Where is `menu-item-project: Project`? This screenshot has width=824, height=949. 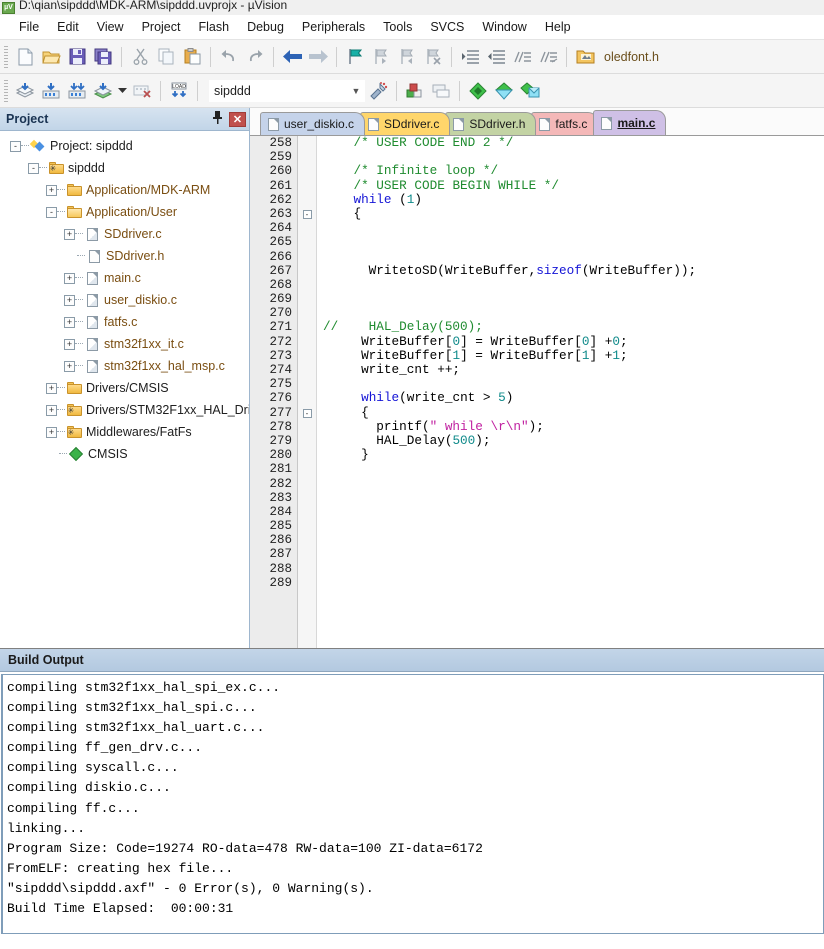 menu-item-project: Project is located at coordinates (161, 27).